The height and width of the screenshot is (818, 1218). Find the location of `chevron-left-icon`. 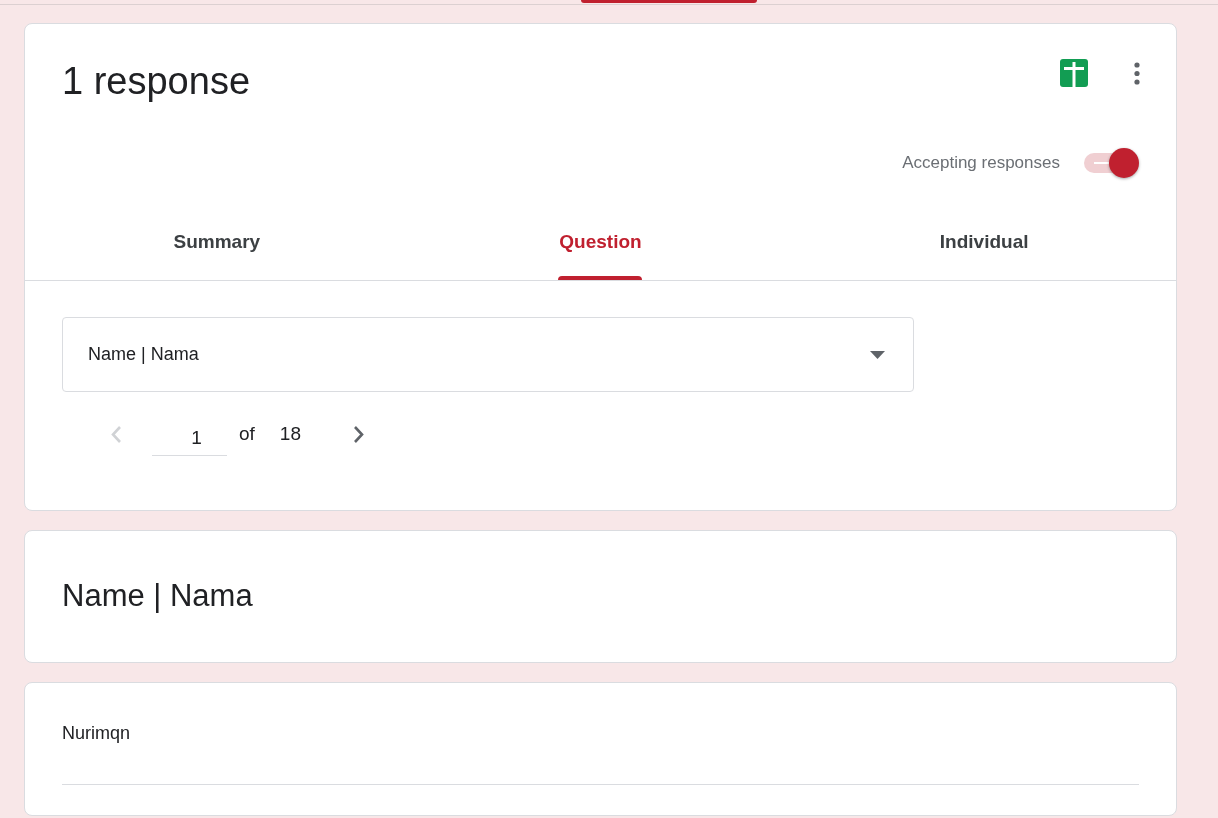

chevron-left-icon is located at coordinates (116, 434).